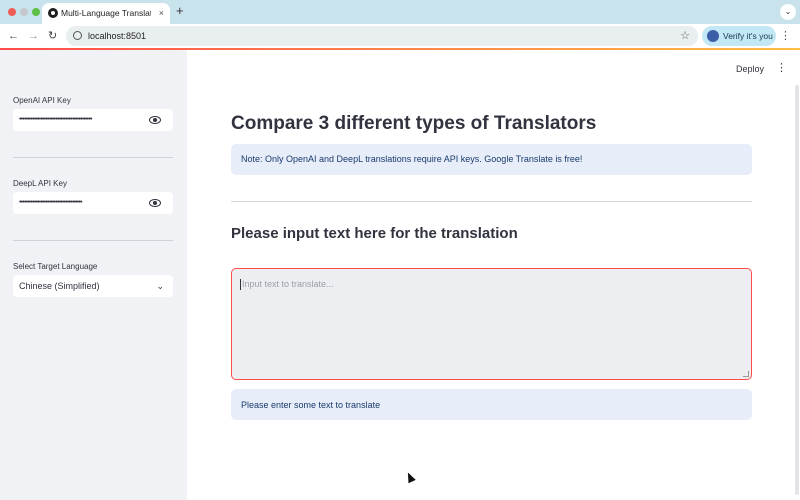 This screenshot has height=500, width=800. What do you see at coordinates (491, 404) in the screenshot?
I see `status-message-box: Please enter some text to translate` at bounding box center [491, 404].